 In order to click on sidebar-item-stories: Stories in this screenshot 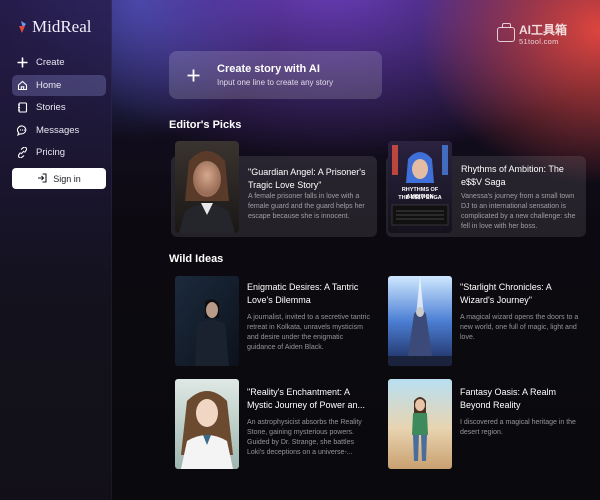, I will do `click(59, 107)`.